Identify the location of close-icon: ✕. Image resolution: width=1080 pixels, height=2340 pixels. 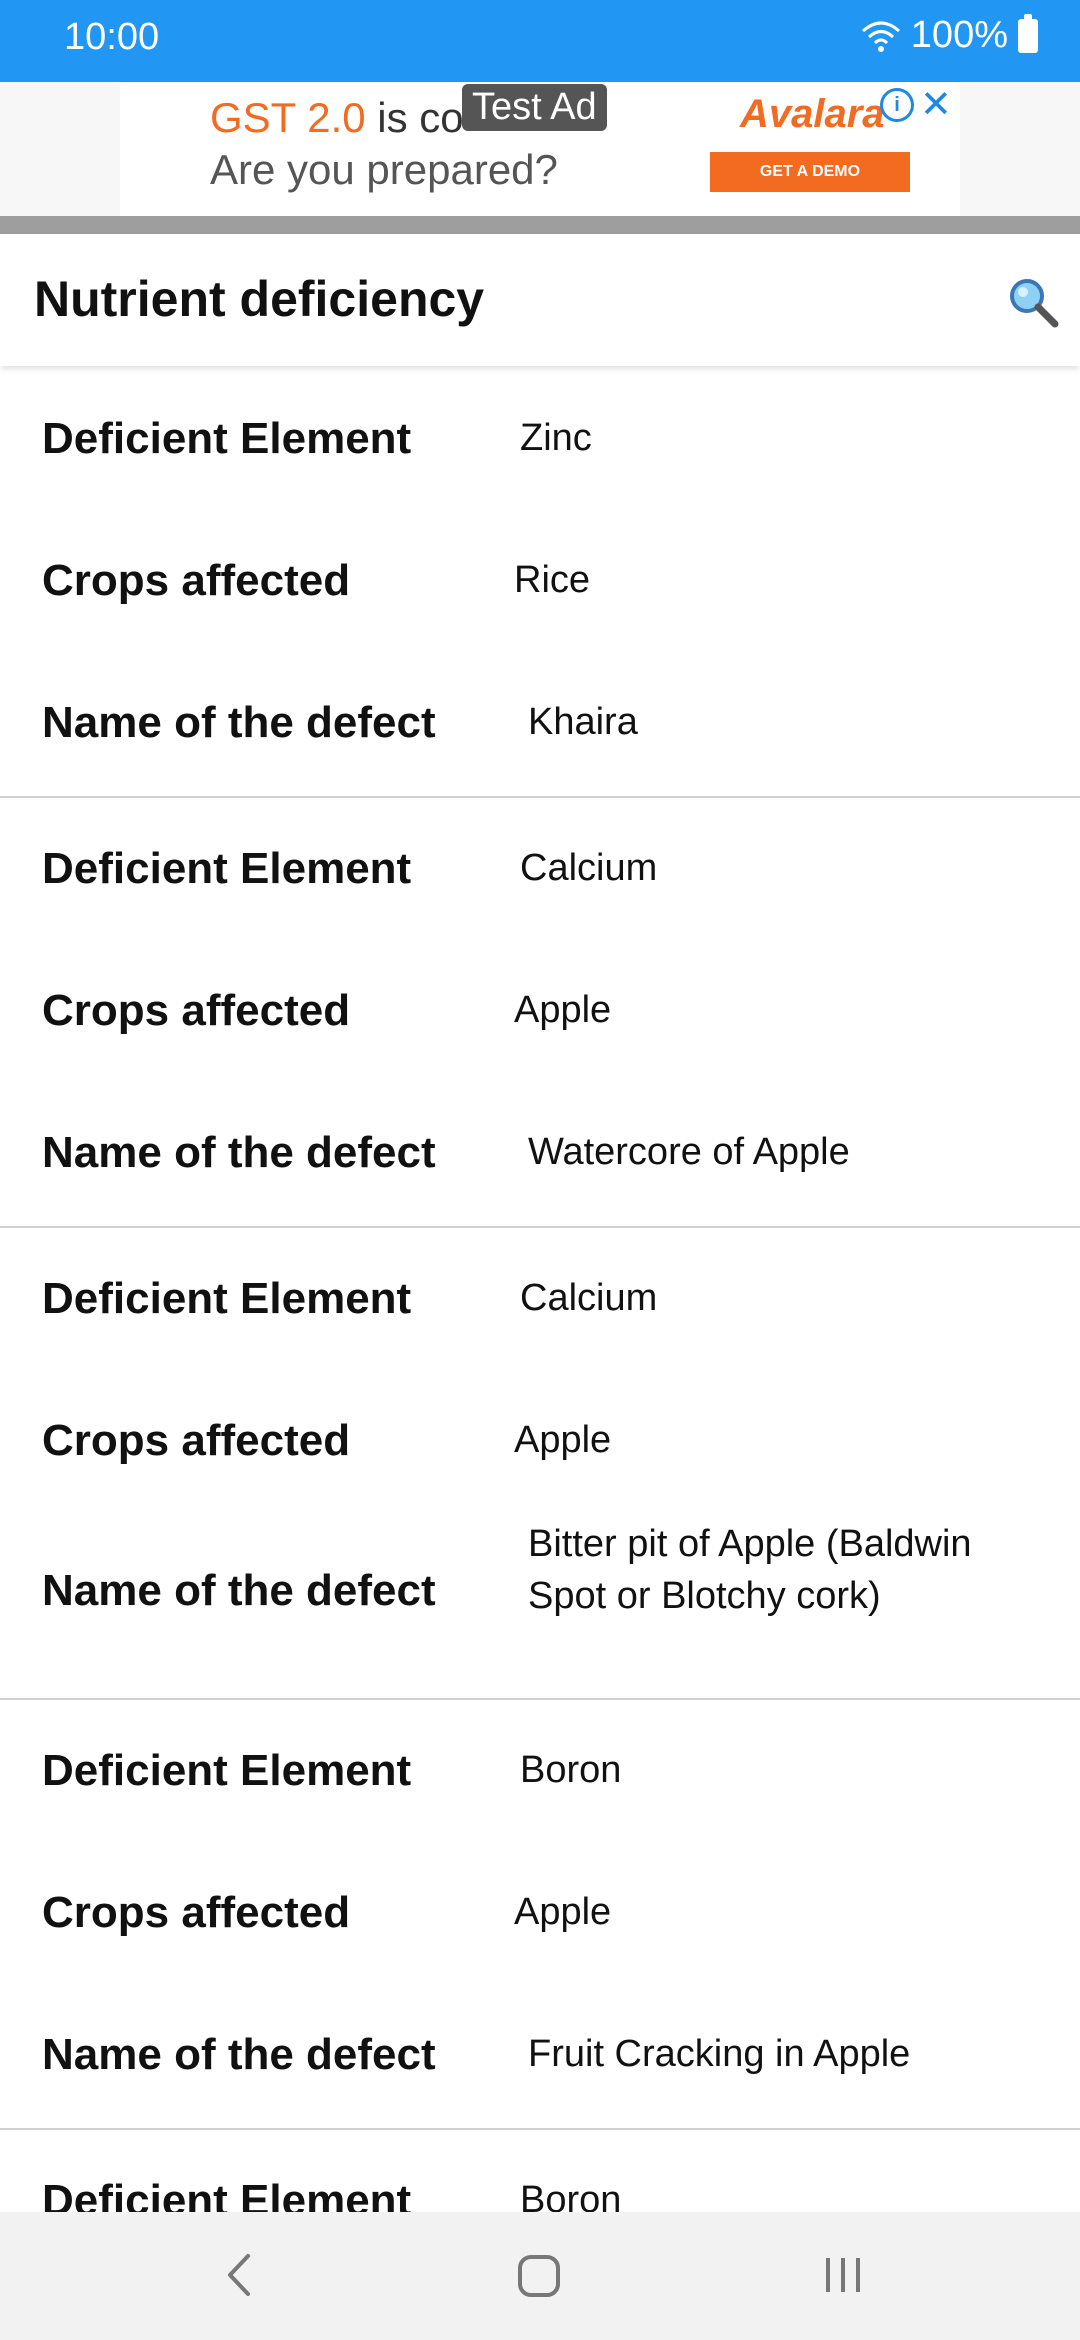
(936, 104).